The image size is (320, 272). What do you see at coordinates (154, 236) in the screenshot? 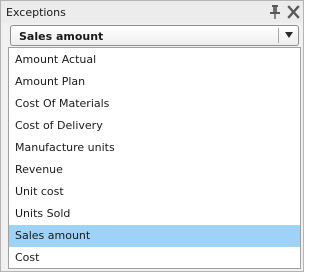
I see `option-sales-amount: Sales amount` at bounding box center [154, 236].